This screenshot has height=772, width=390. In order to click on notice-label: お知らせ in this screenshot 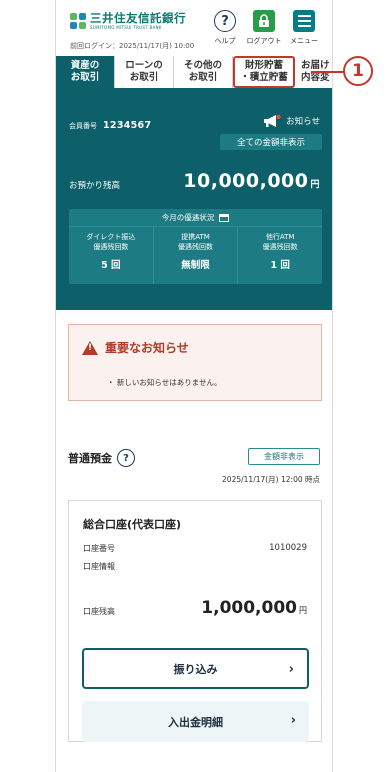, I will do `click(303, 122)`.